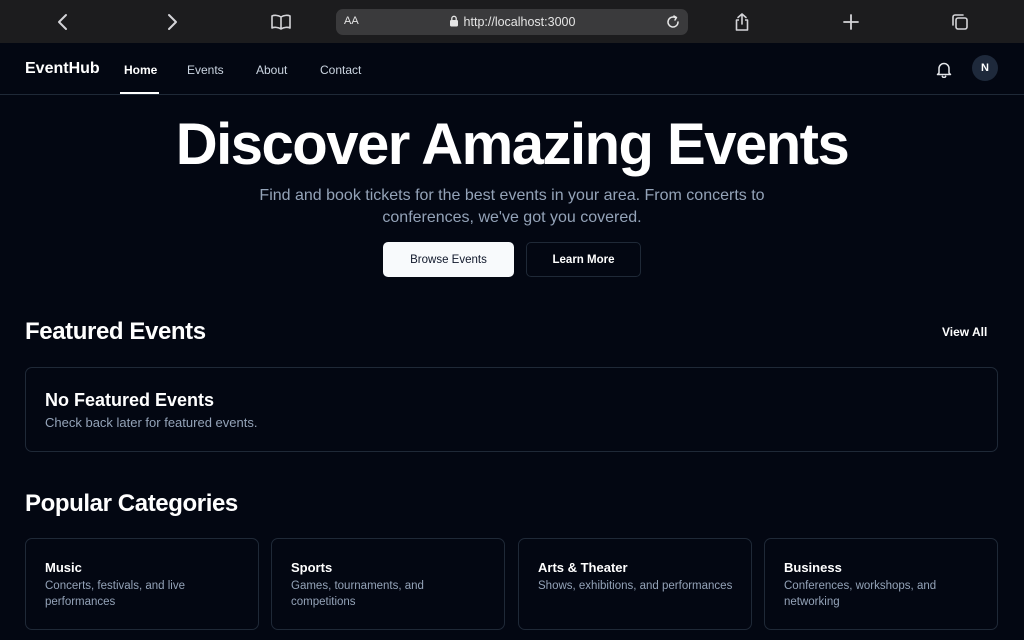  What do you see at coordinates (964, 332) in the screenshot?
I see `view-all-link: View All` at bounding box center [964, 332].